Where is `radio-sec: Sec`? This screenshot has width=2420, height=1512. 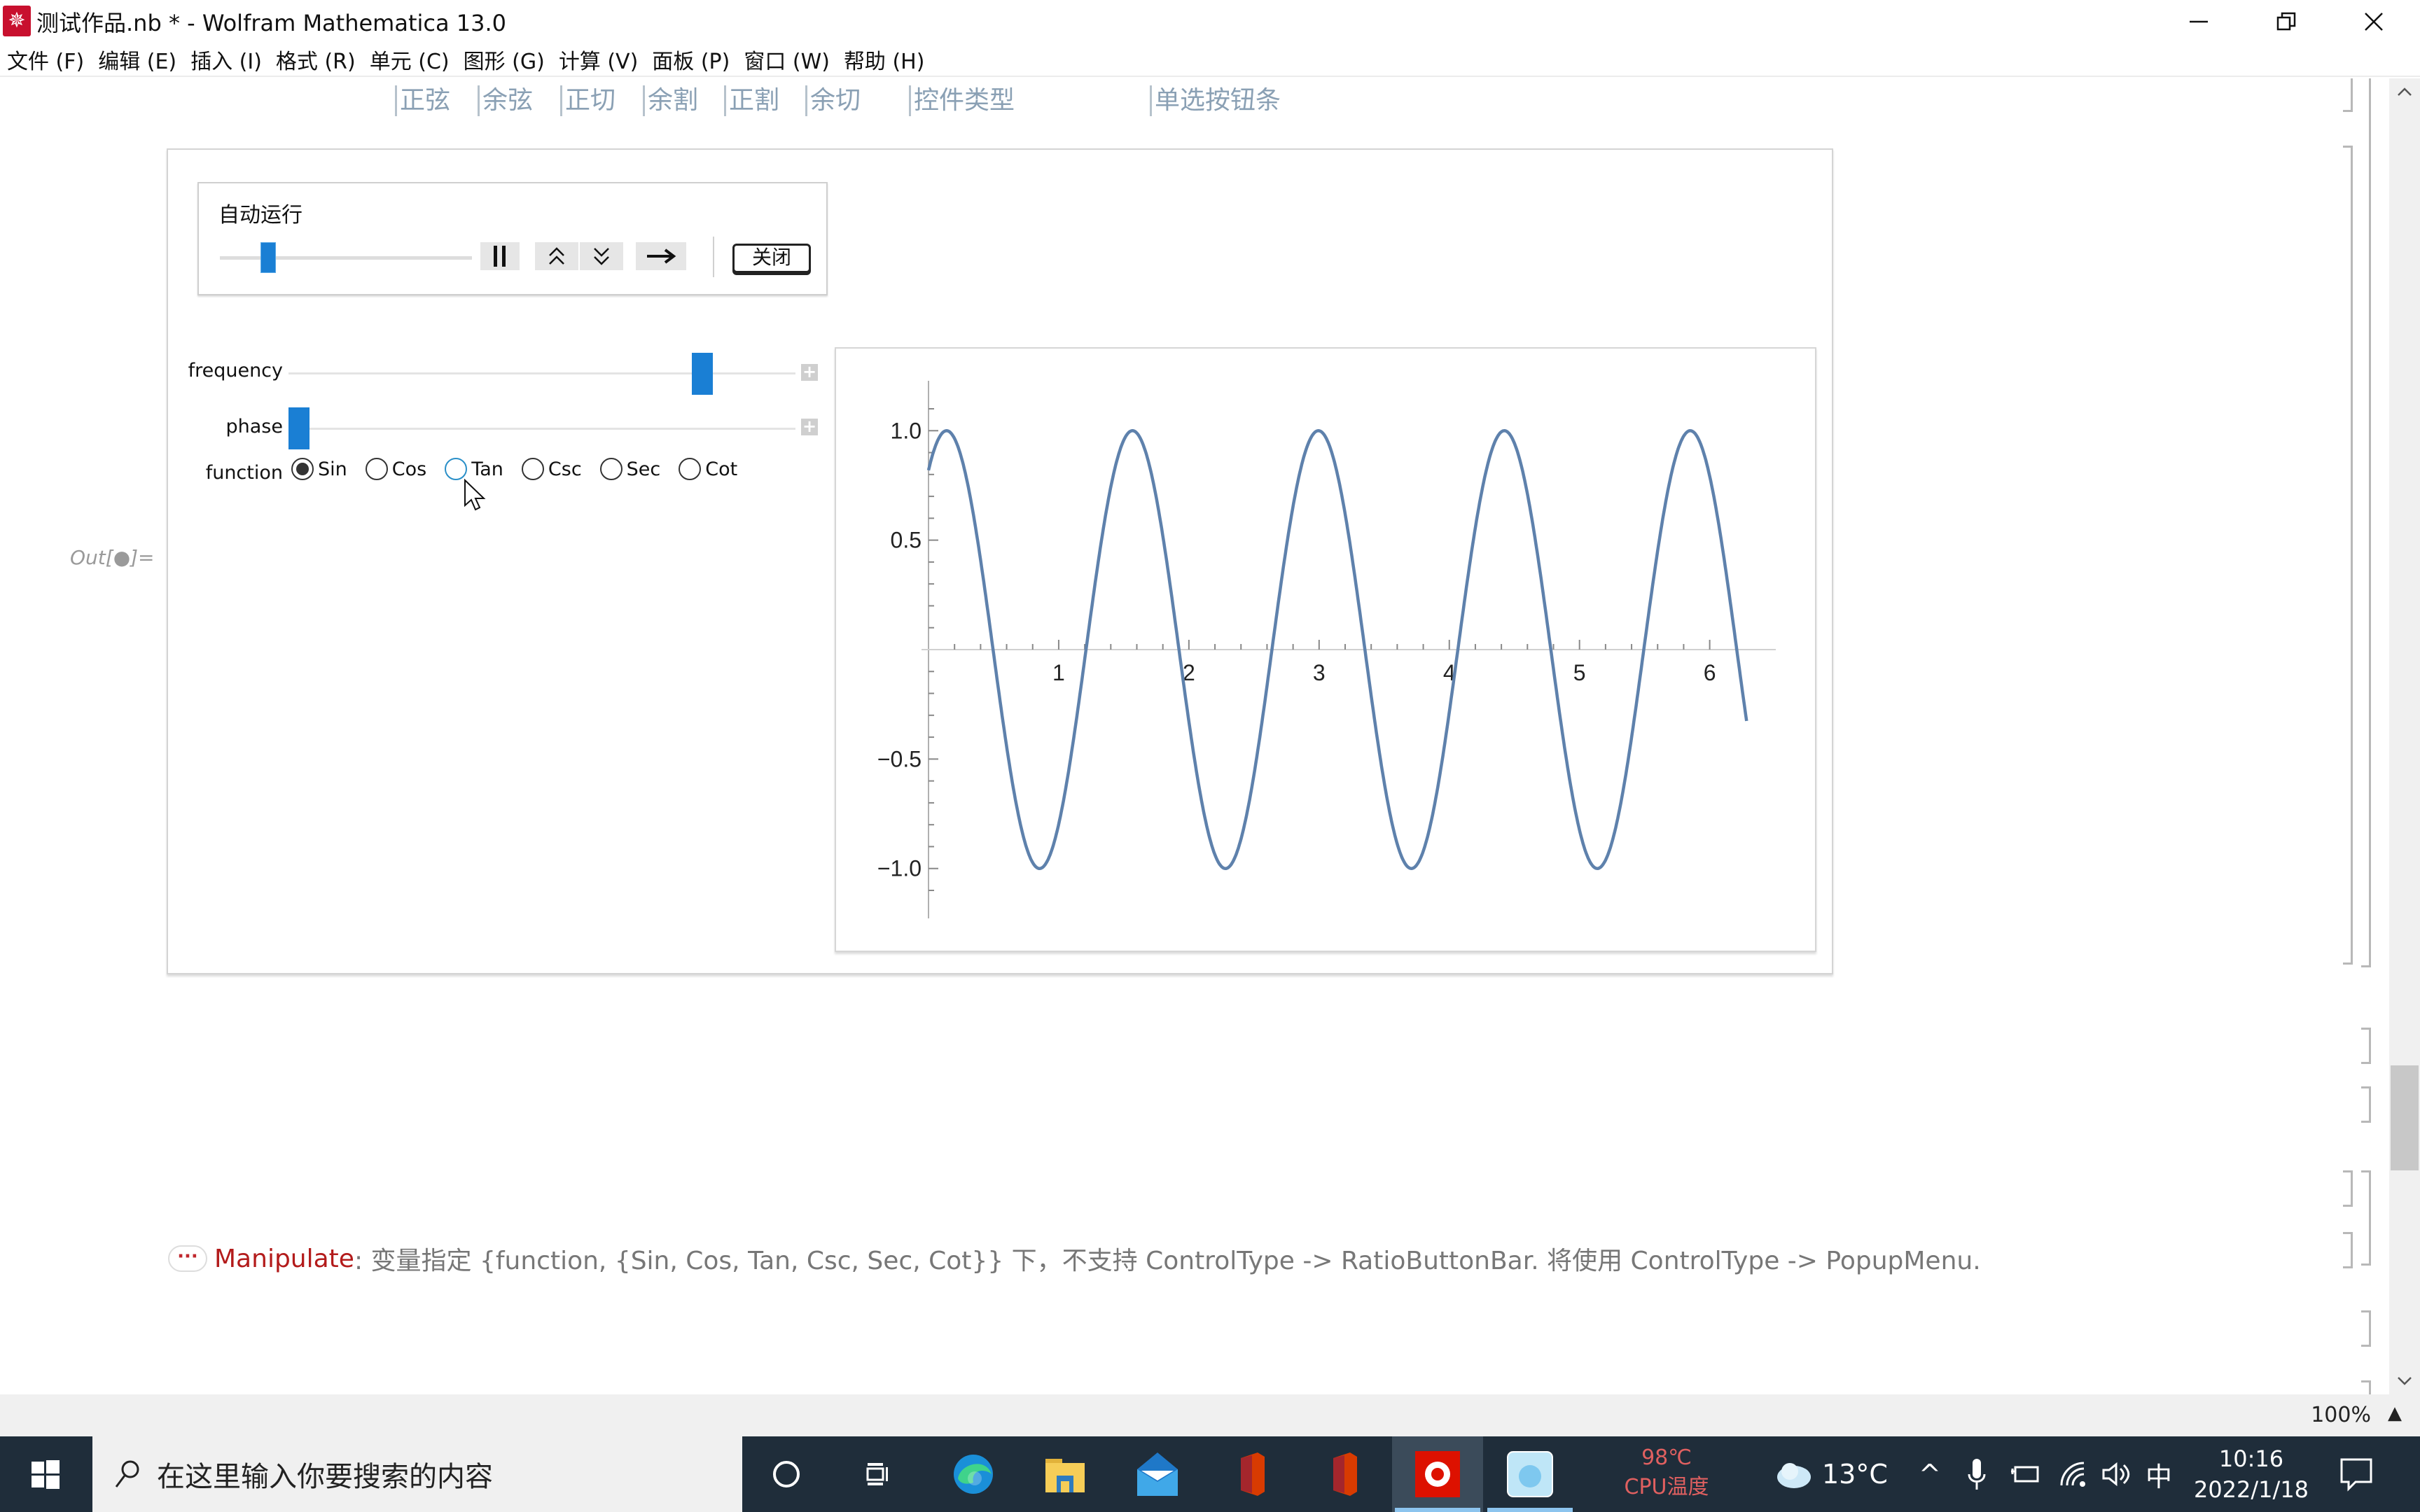 radio-sec: Sec is located at coordinates (629, 469).